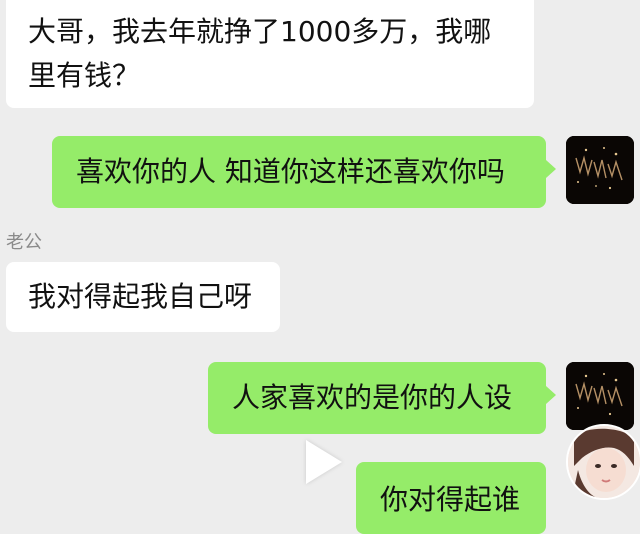 The width and height of the screenshot is (640, 534). Describe the element at coordinates (140, 296) in the screenshot. I see `message-text: 我对得起我自己呀` at that location.